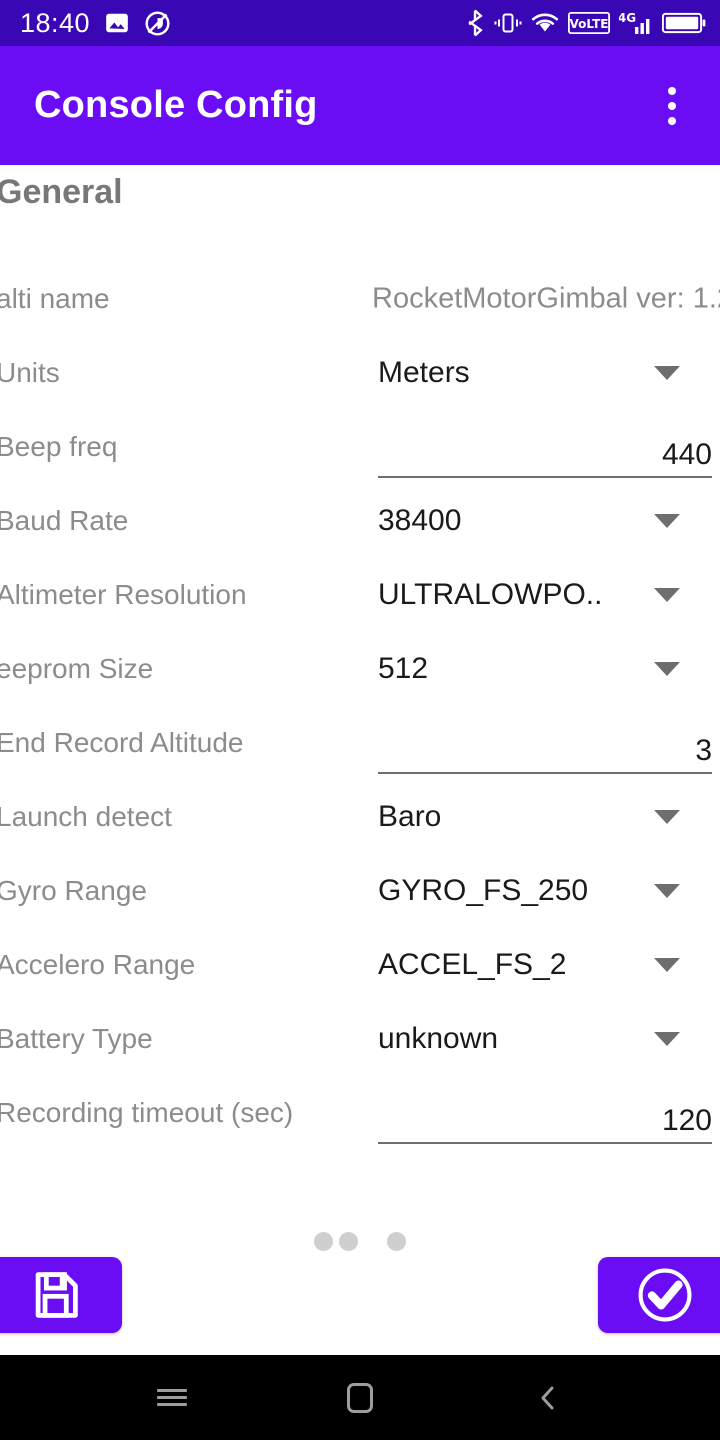 This screenshot has width=720, height=1440. Describe the element at coordinates (545, 1039) in the screenshot. I see `setting-dropdown: unknown` at that location.